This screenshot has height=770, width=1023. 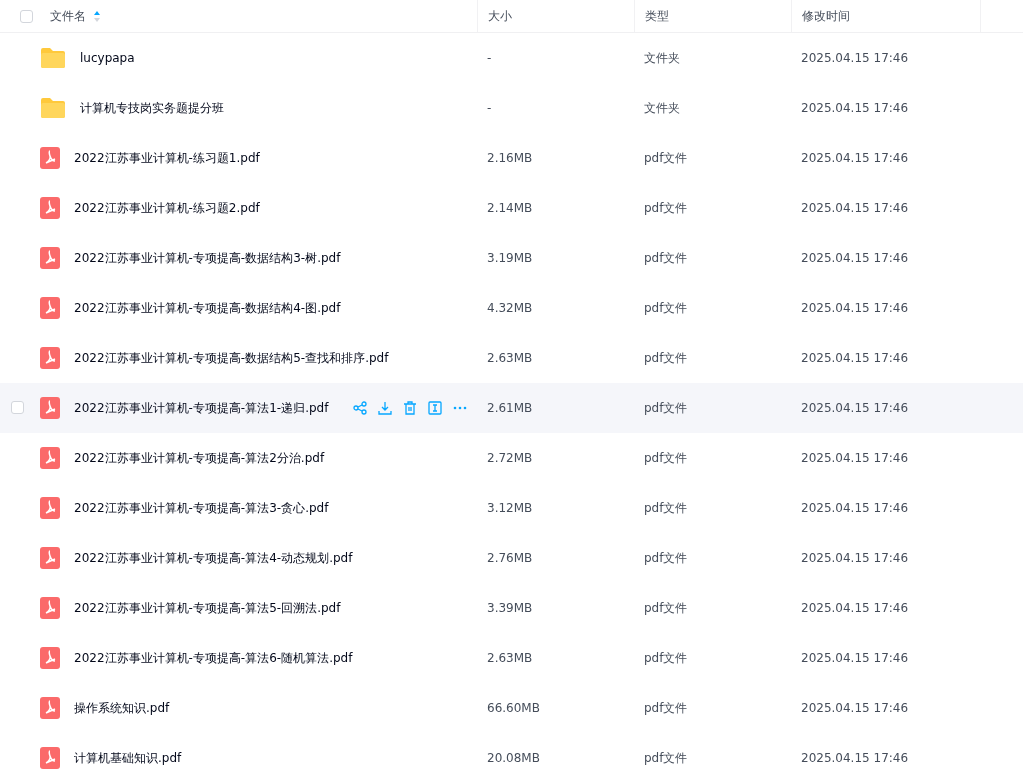 I want to click on file-size: 4.32MB, so click(x=510, y=308).